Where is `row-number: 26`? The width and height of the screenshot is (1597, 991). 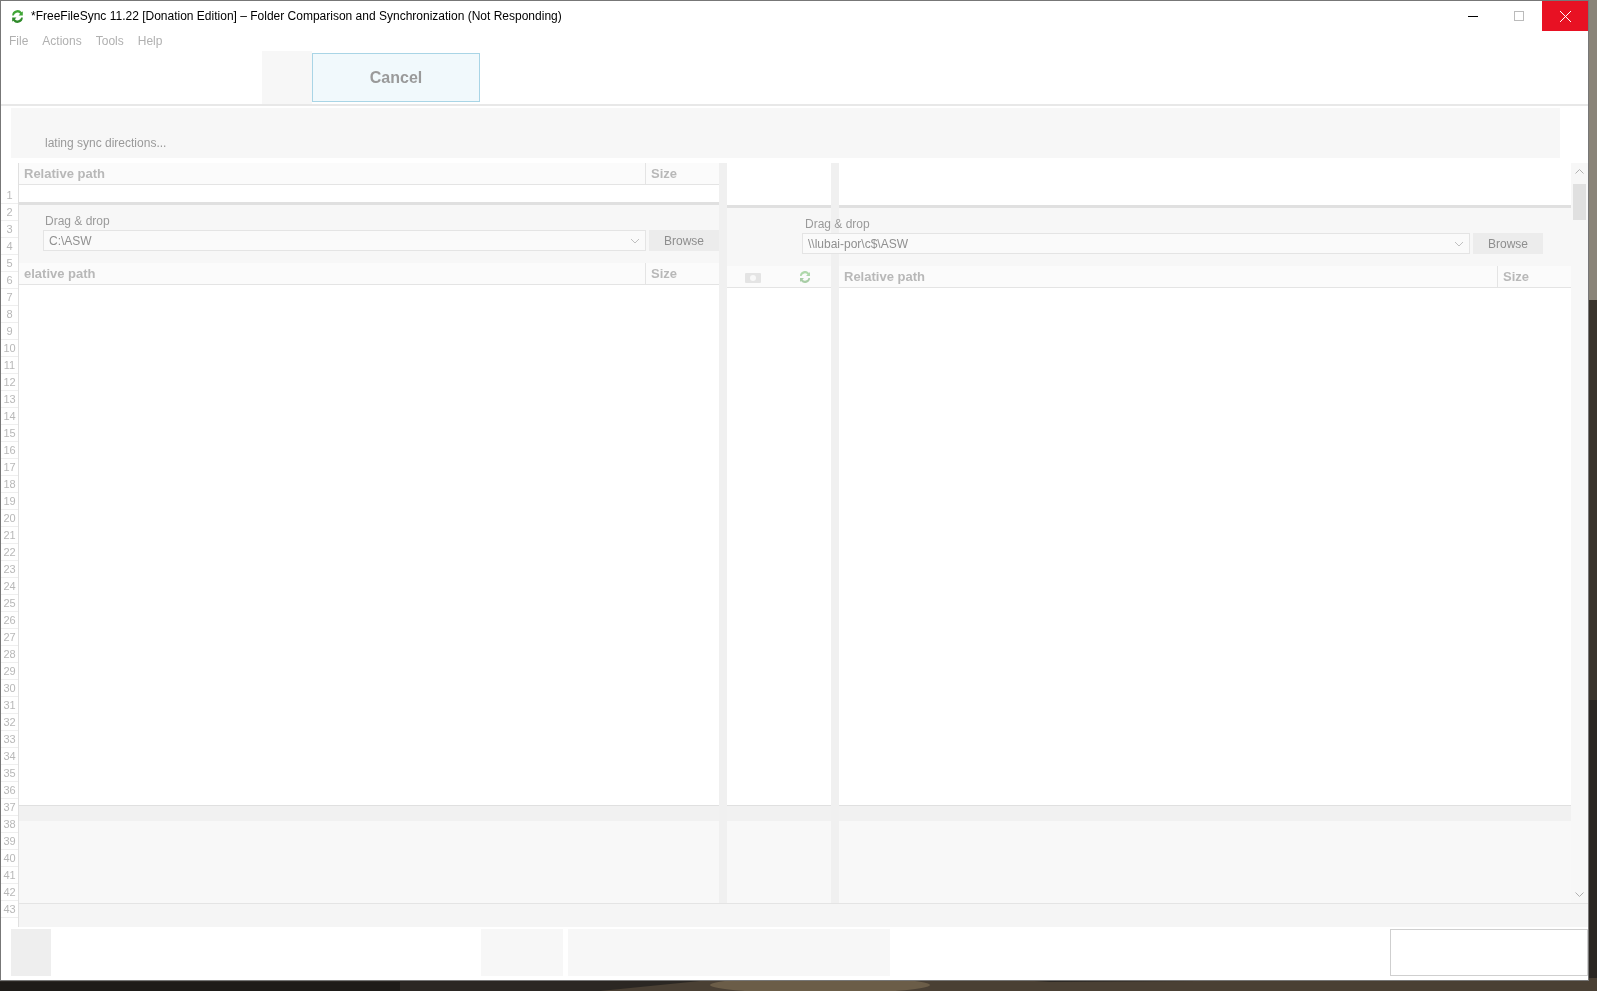
row-number: 26 is located at coordinates (9, 620).